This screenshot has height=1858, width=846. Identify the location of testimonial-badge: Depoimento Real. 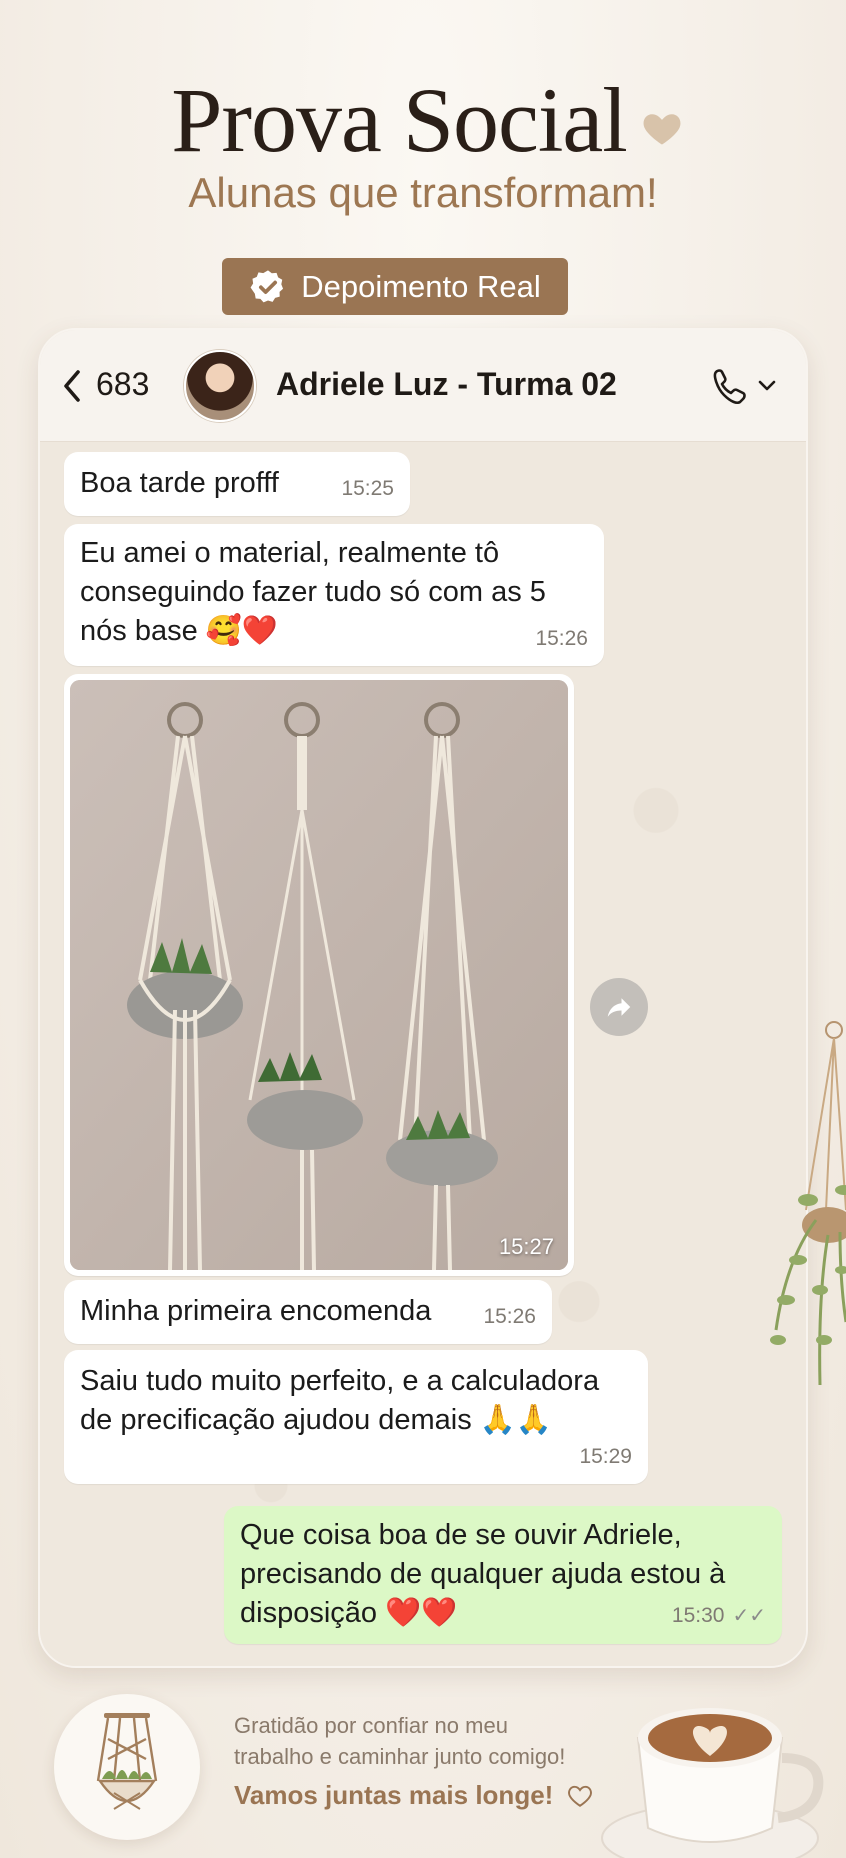
(395, 286).